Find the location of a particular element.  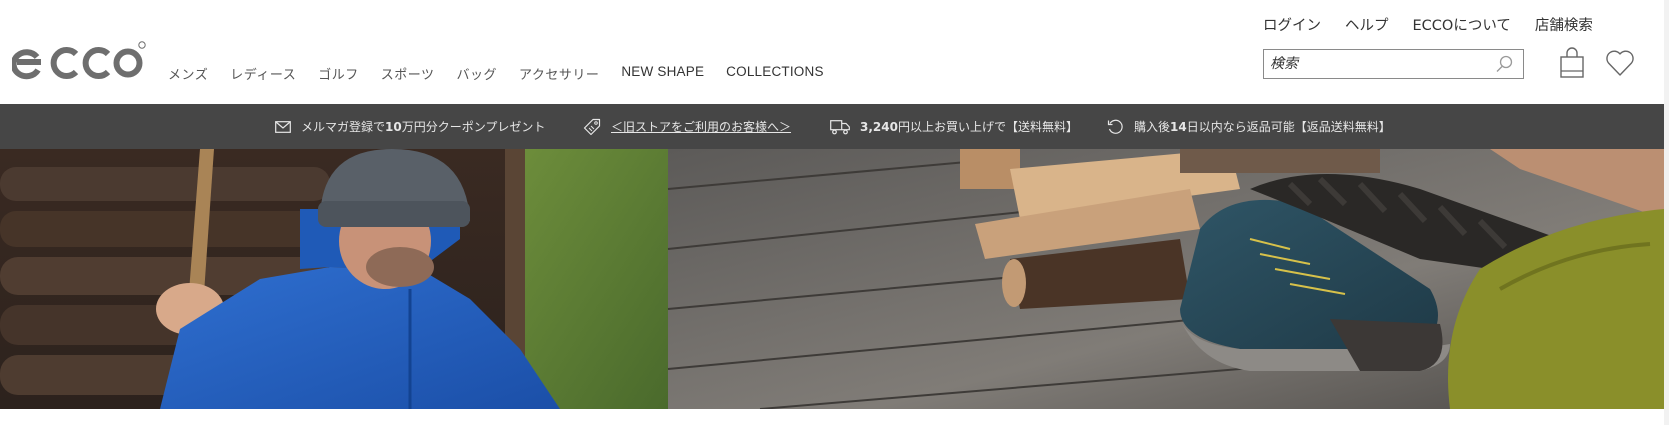

nav-item-new-shape: NEW SHAPE is located at coordinates (662, 73).